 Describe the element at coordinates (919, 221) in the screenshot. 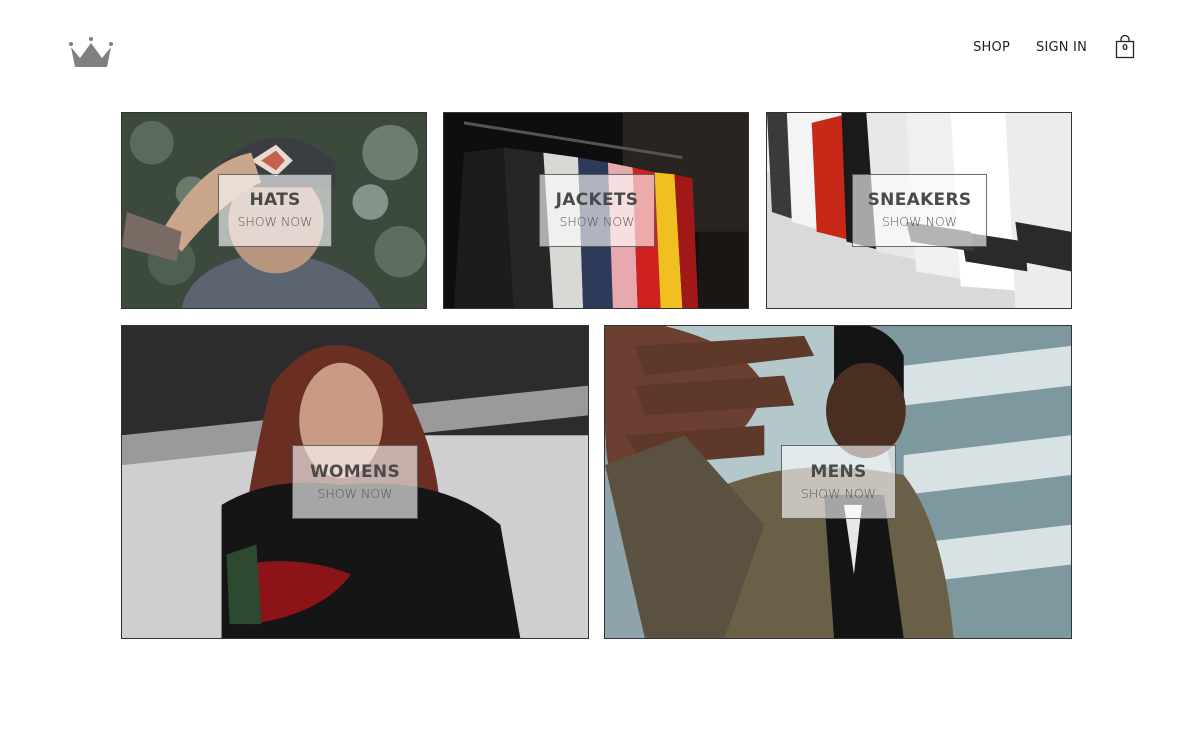

I see `sneakers-shop-now: SHOW NOW` at that location.